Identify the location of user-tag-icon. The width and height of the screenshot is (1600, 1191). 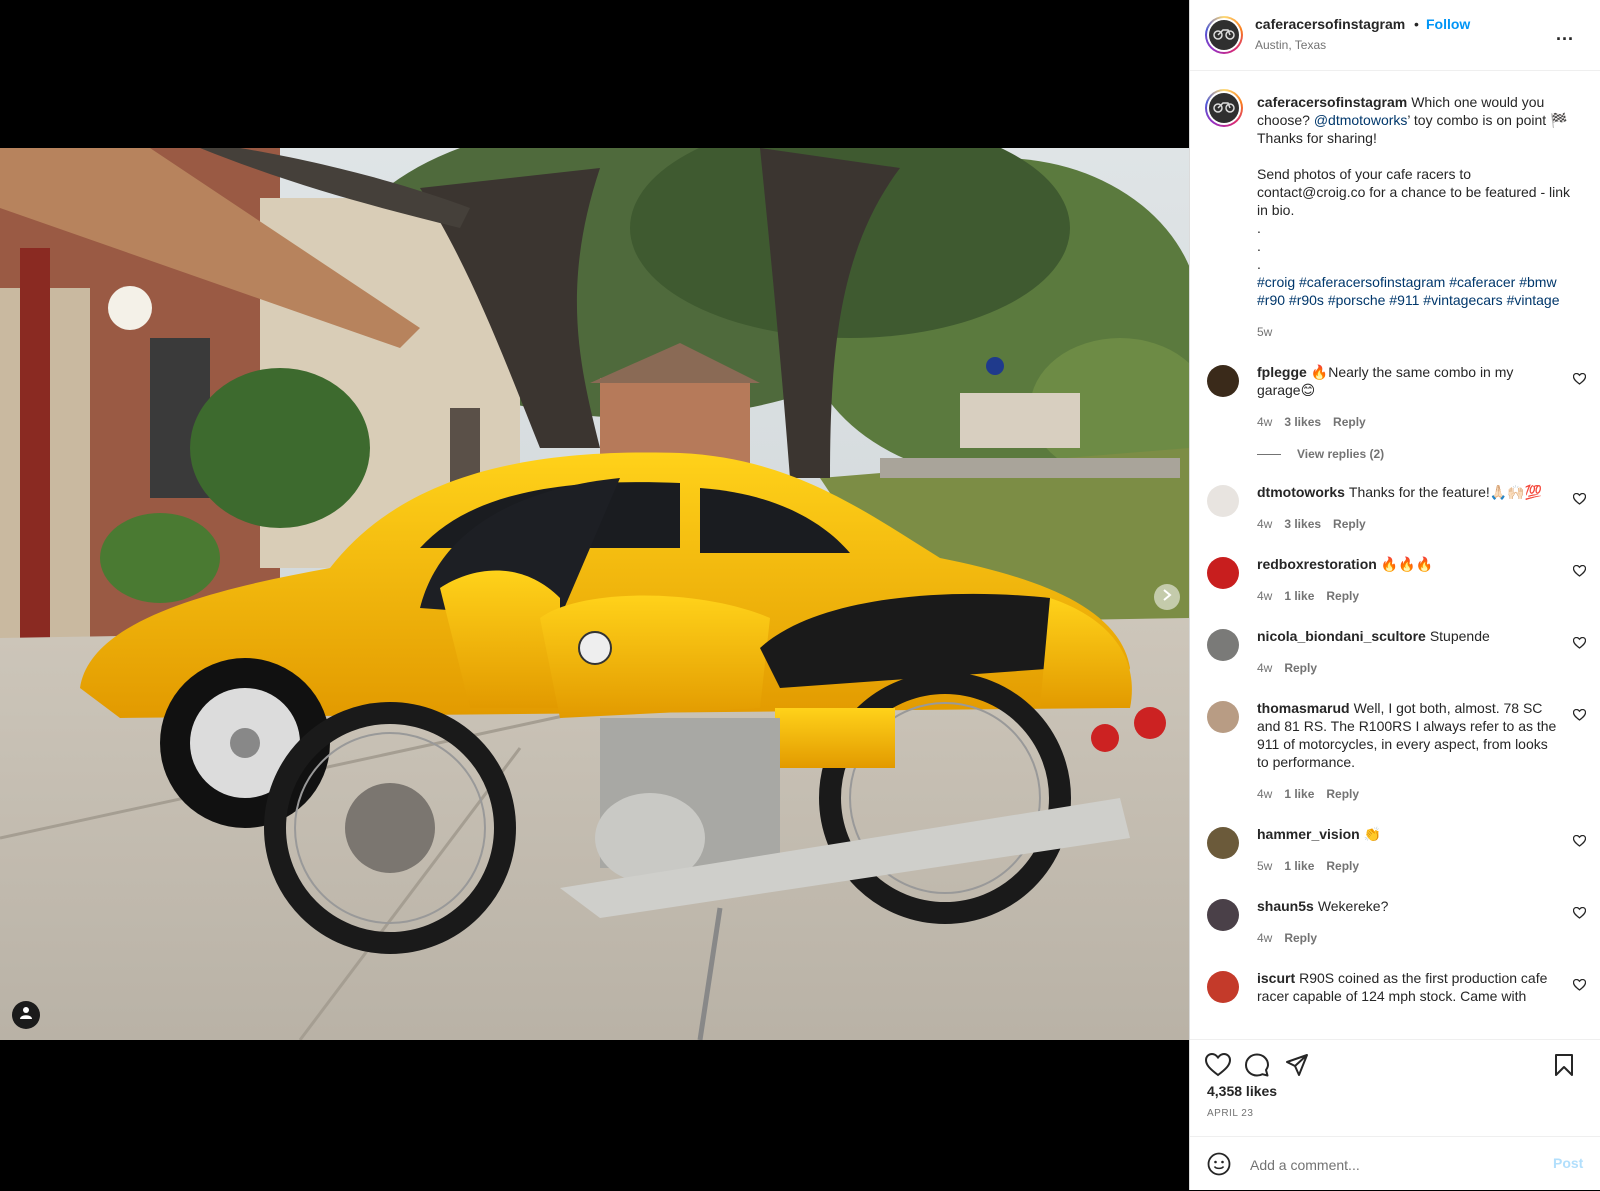
(26, 1015).